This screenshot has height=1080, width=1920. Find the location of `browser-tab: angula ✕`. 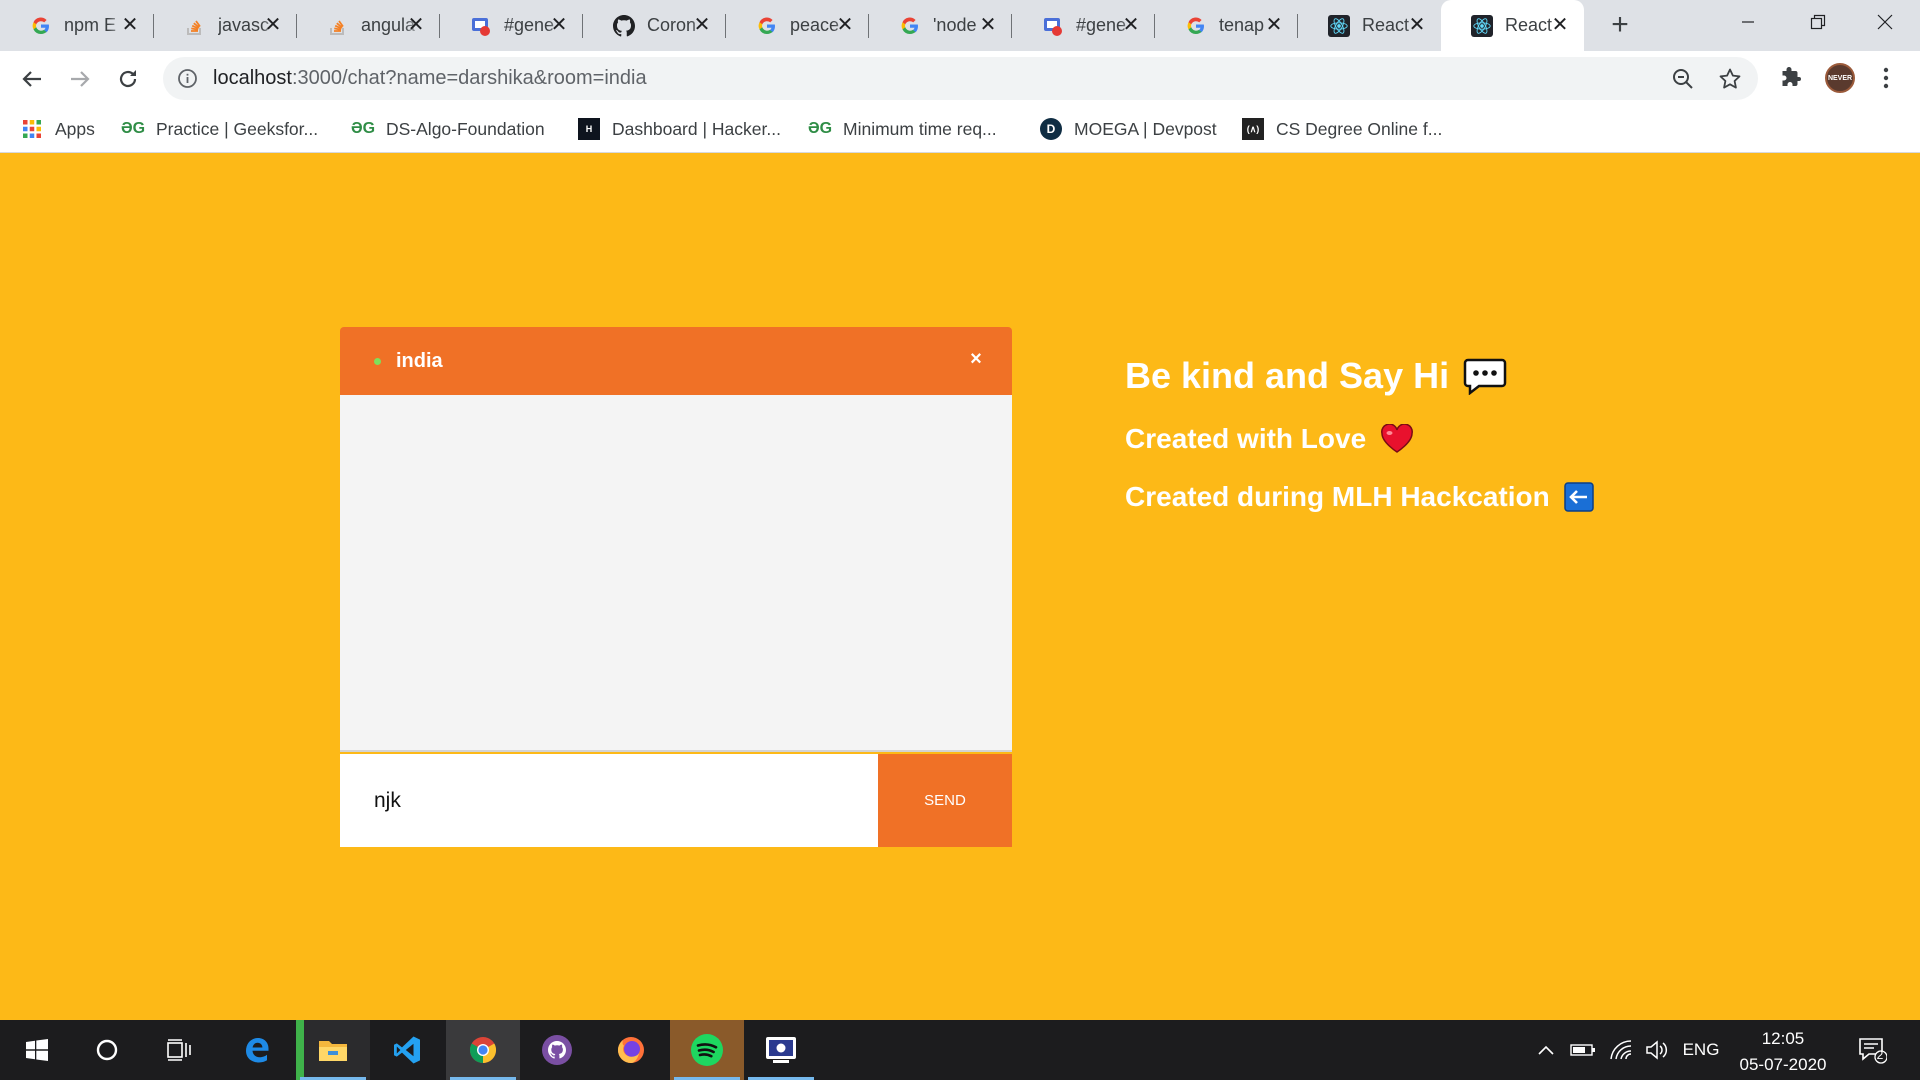

browser-tab: angula ✕ is located at coordinates (368, 25).